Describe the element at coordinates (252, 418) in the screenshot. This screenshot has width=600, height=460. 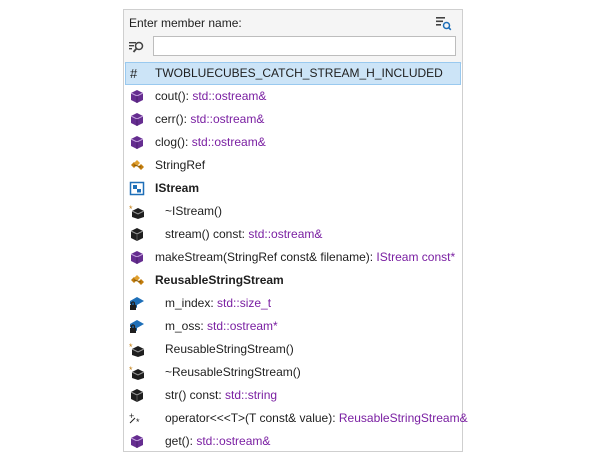
I see `item-name: operator<<<T>(T const& value):` at that location.